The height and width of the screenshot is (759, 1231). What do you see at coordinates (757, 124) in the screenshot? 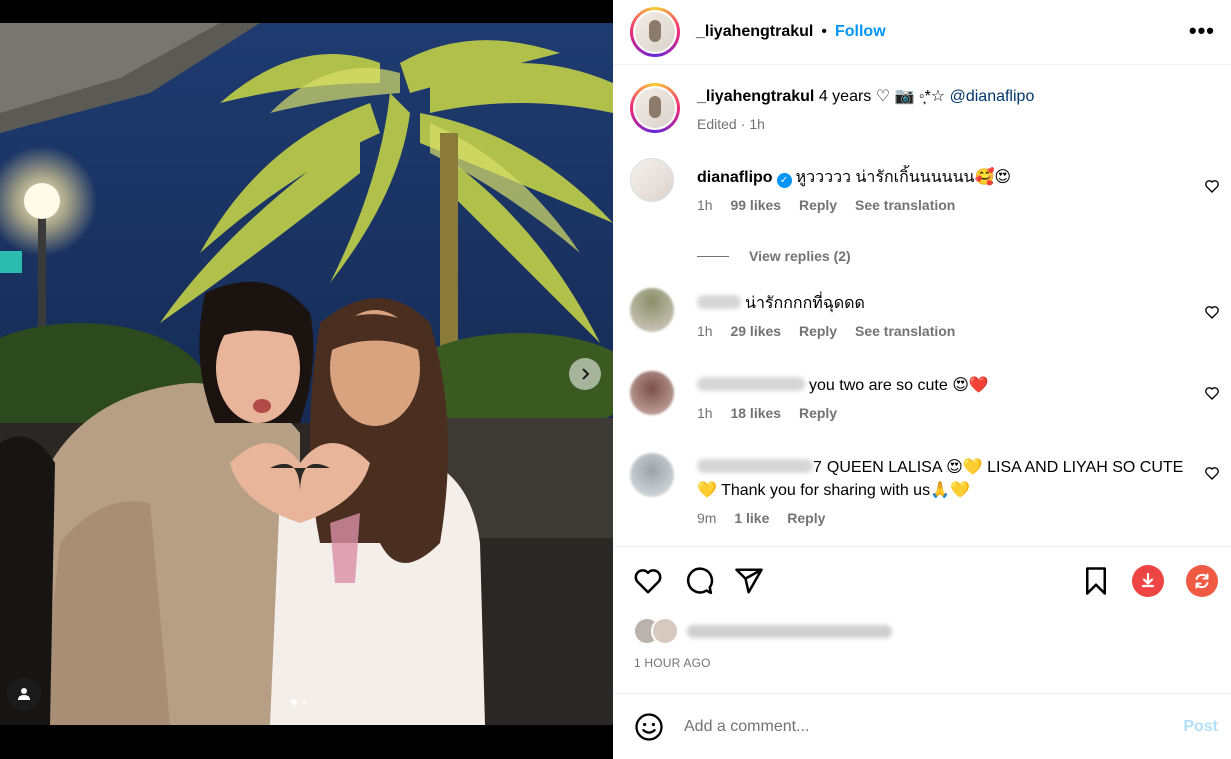
I see `caption-time: 1h` at bounding box center [757, 124].